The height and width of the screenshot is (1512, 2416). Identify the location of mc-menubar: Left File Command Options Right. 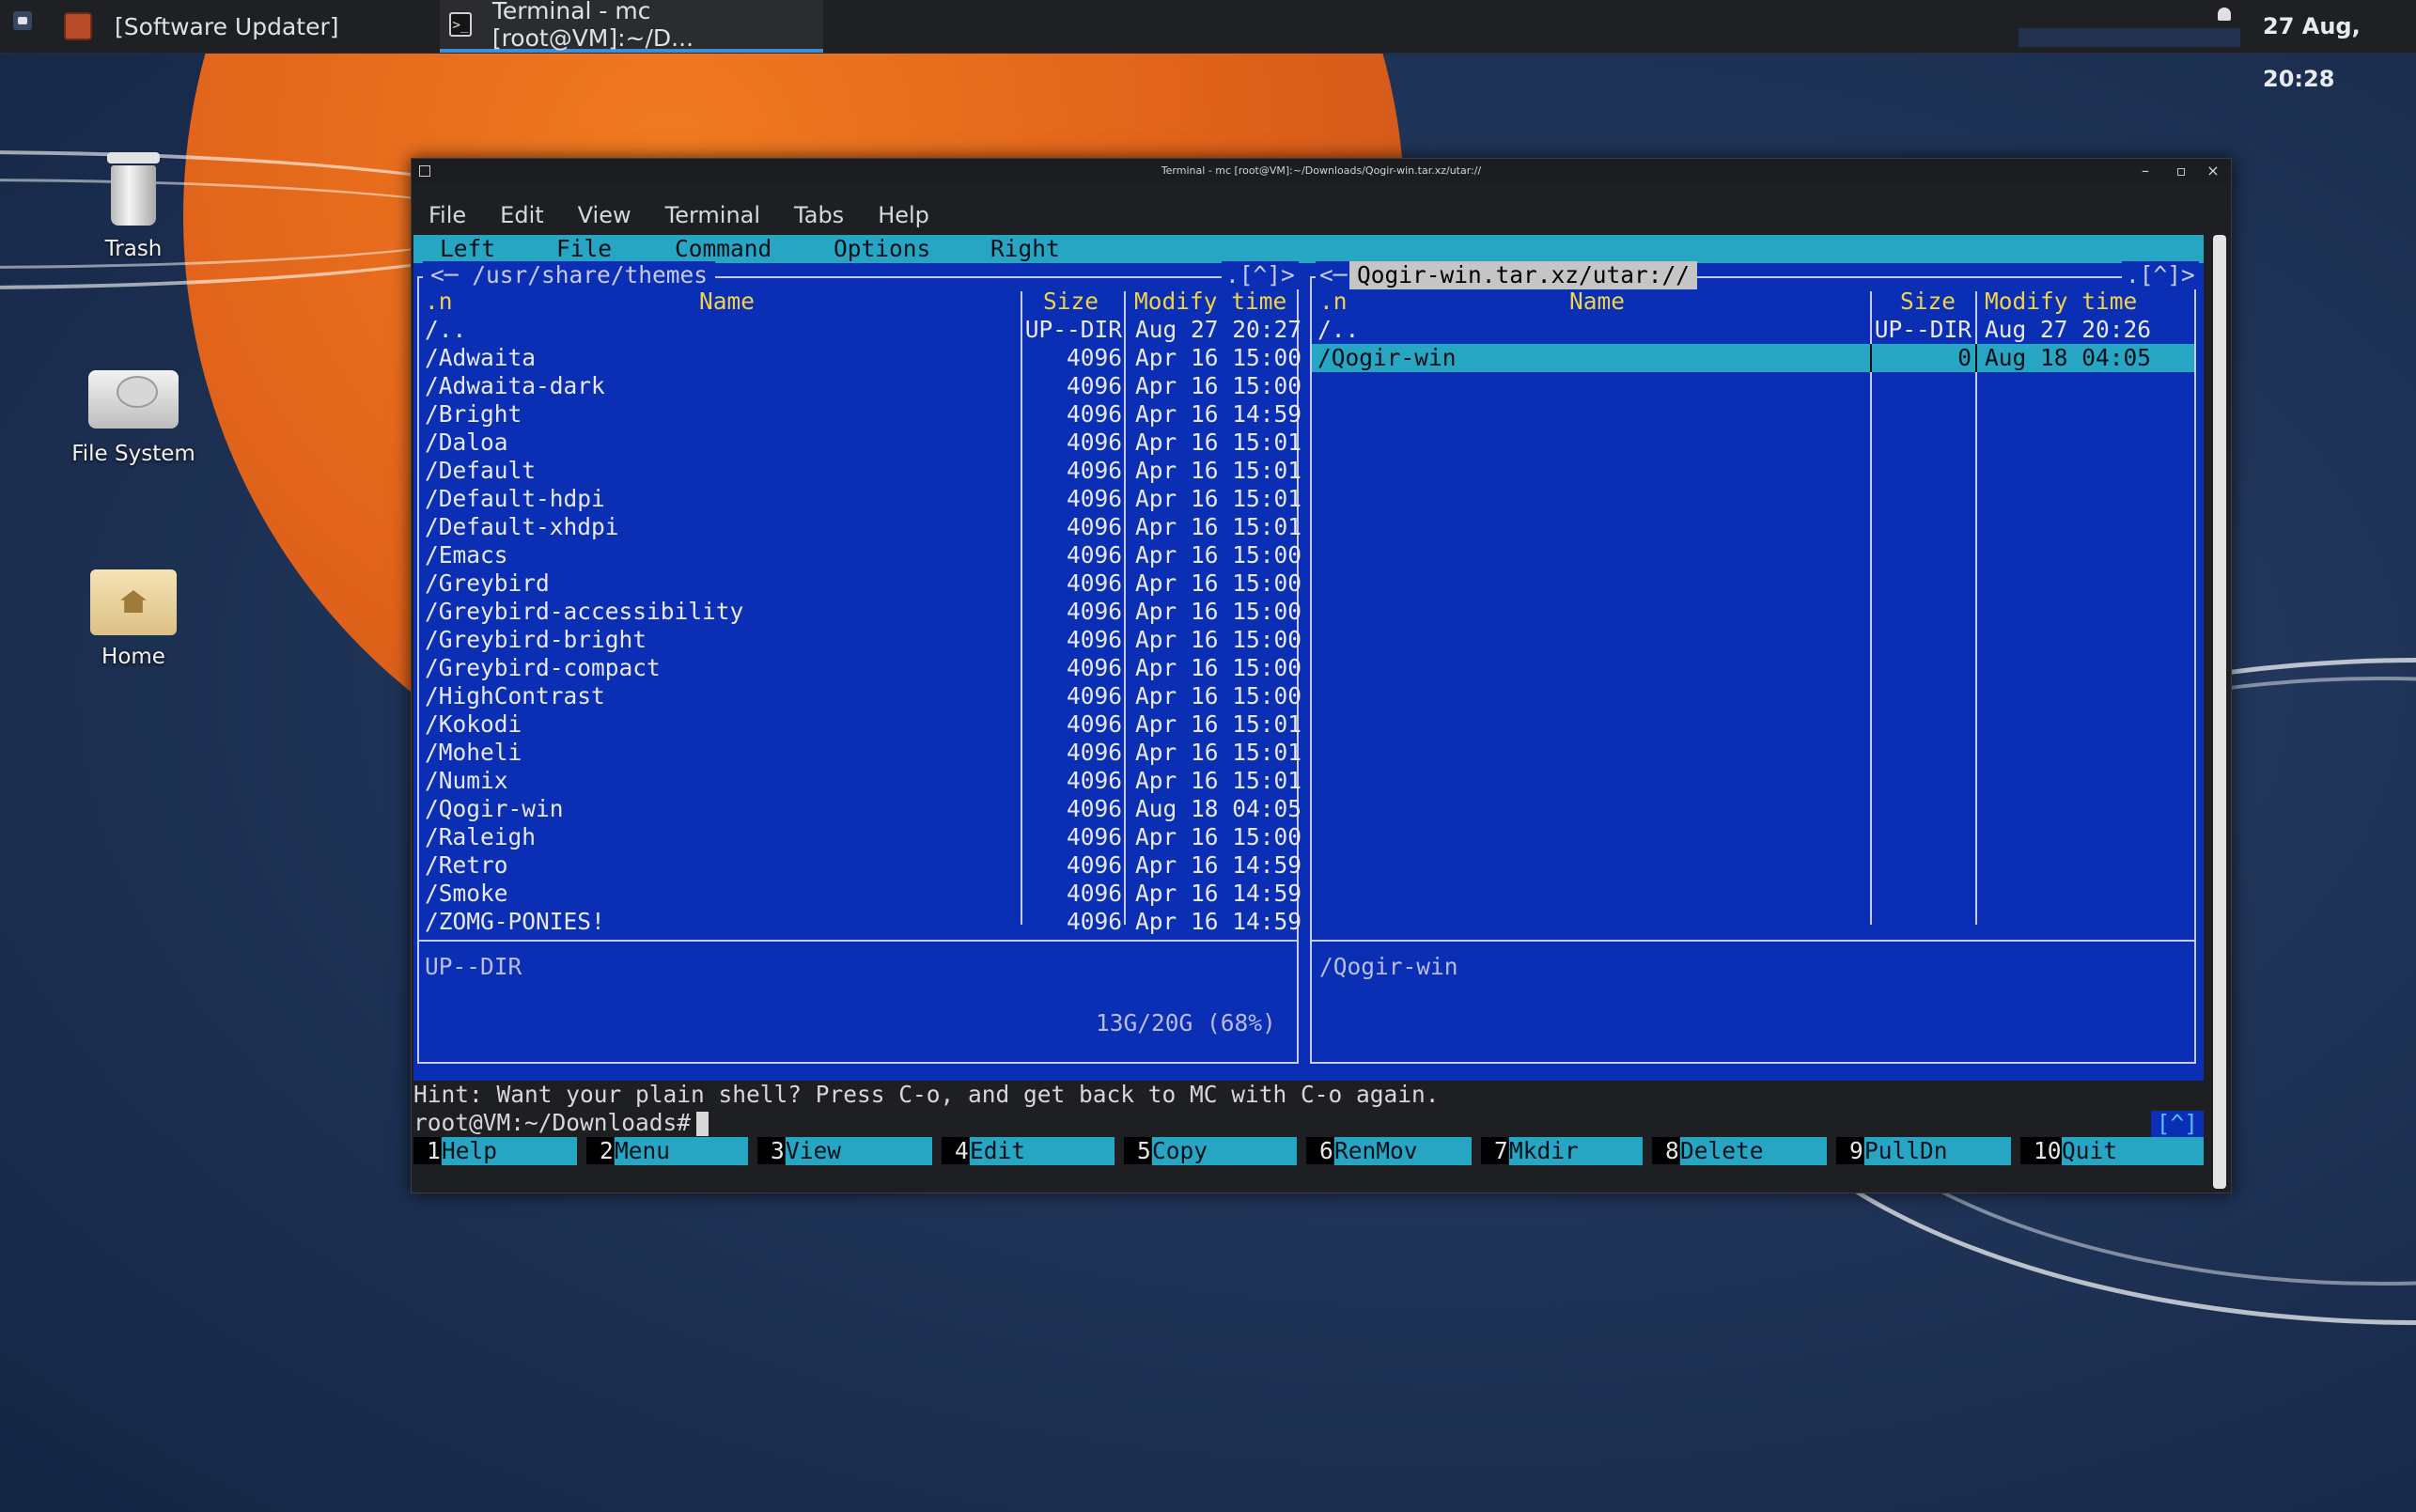
(1308, 249).